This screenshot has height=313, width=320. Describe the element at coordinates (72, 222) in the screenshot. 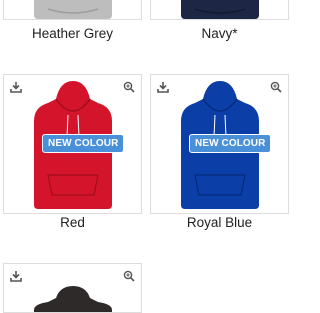

I see `product-name: Red` at that location.